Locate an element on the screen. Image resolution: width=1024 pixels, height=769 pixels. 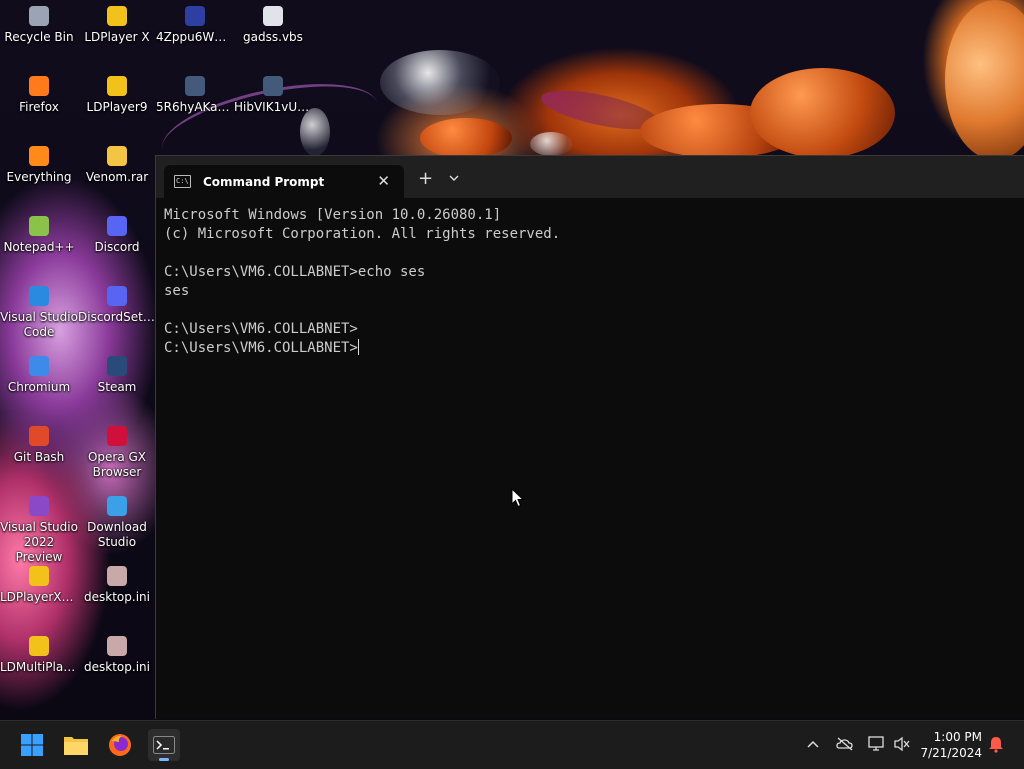
desktop-icon-label: Visual Studio 2022 Preview is located at coordinates (39, 542).